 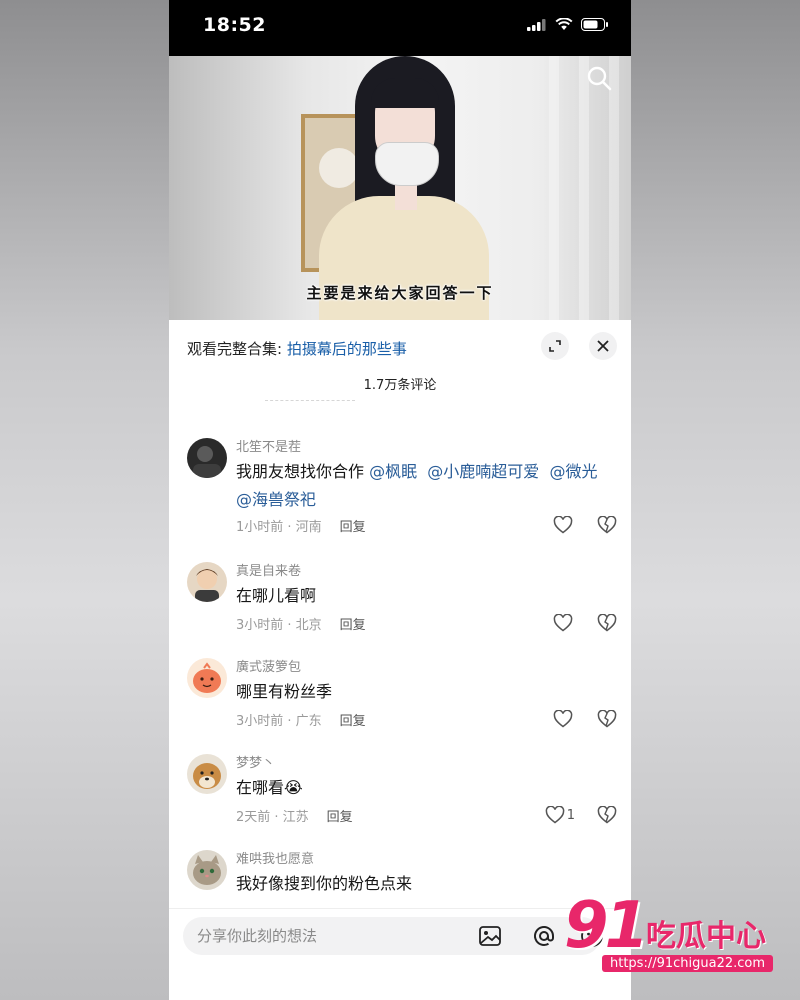 What do you see at coordinates (272, 817) in the screenshot?
I see `comment-time-location: 2天前 · 江苏` at bounding box center [272, 817].